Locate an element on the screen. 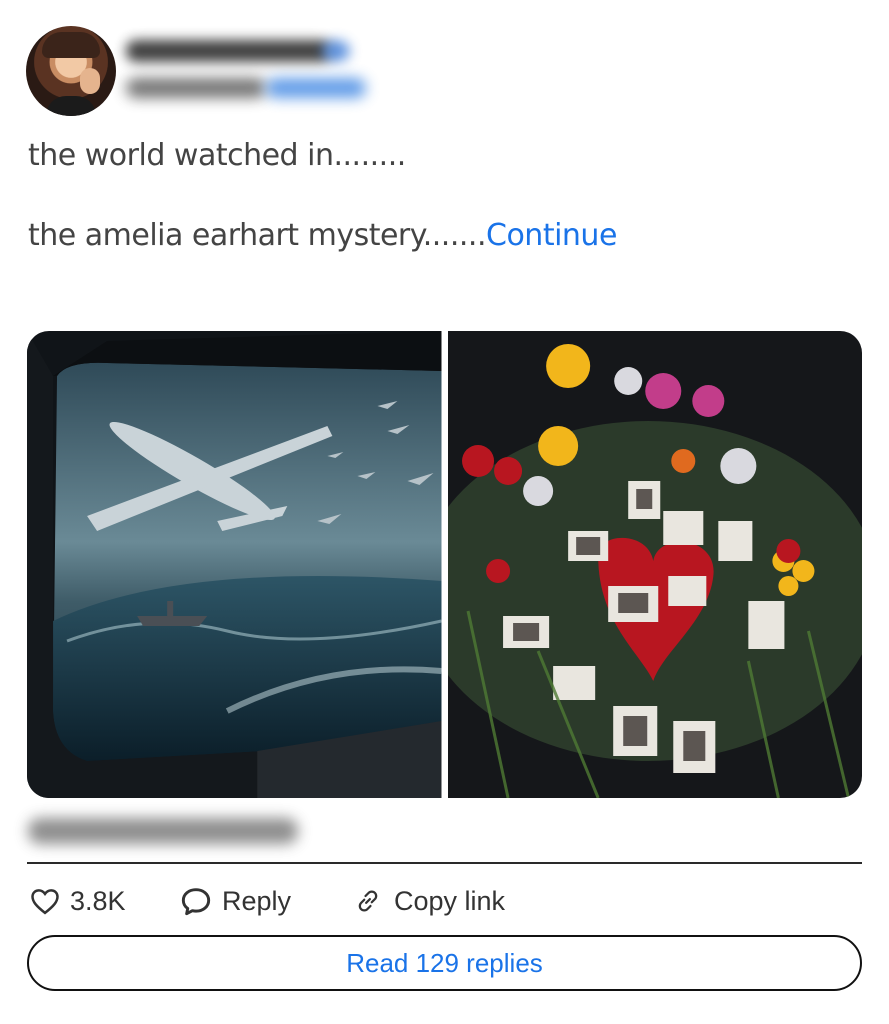  verified-badge-redacted is located at coordinates (336, 51).